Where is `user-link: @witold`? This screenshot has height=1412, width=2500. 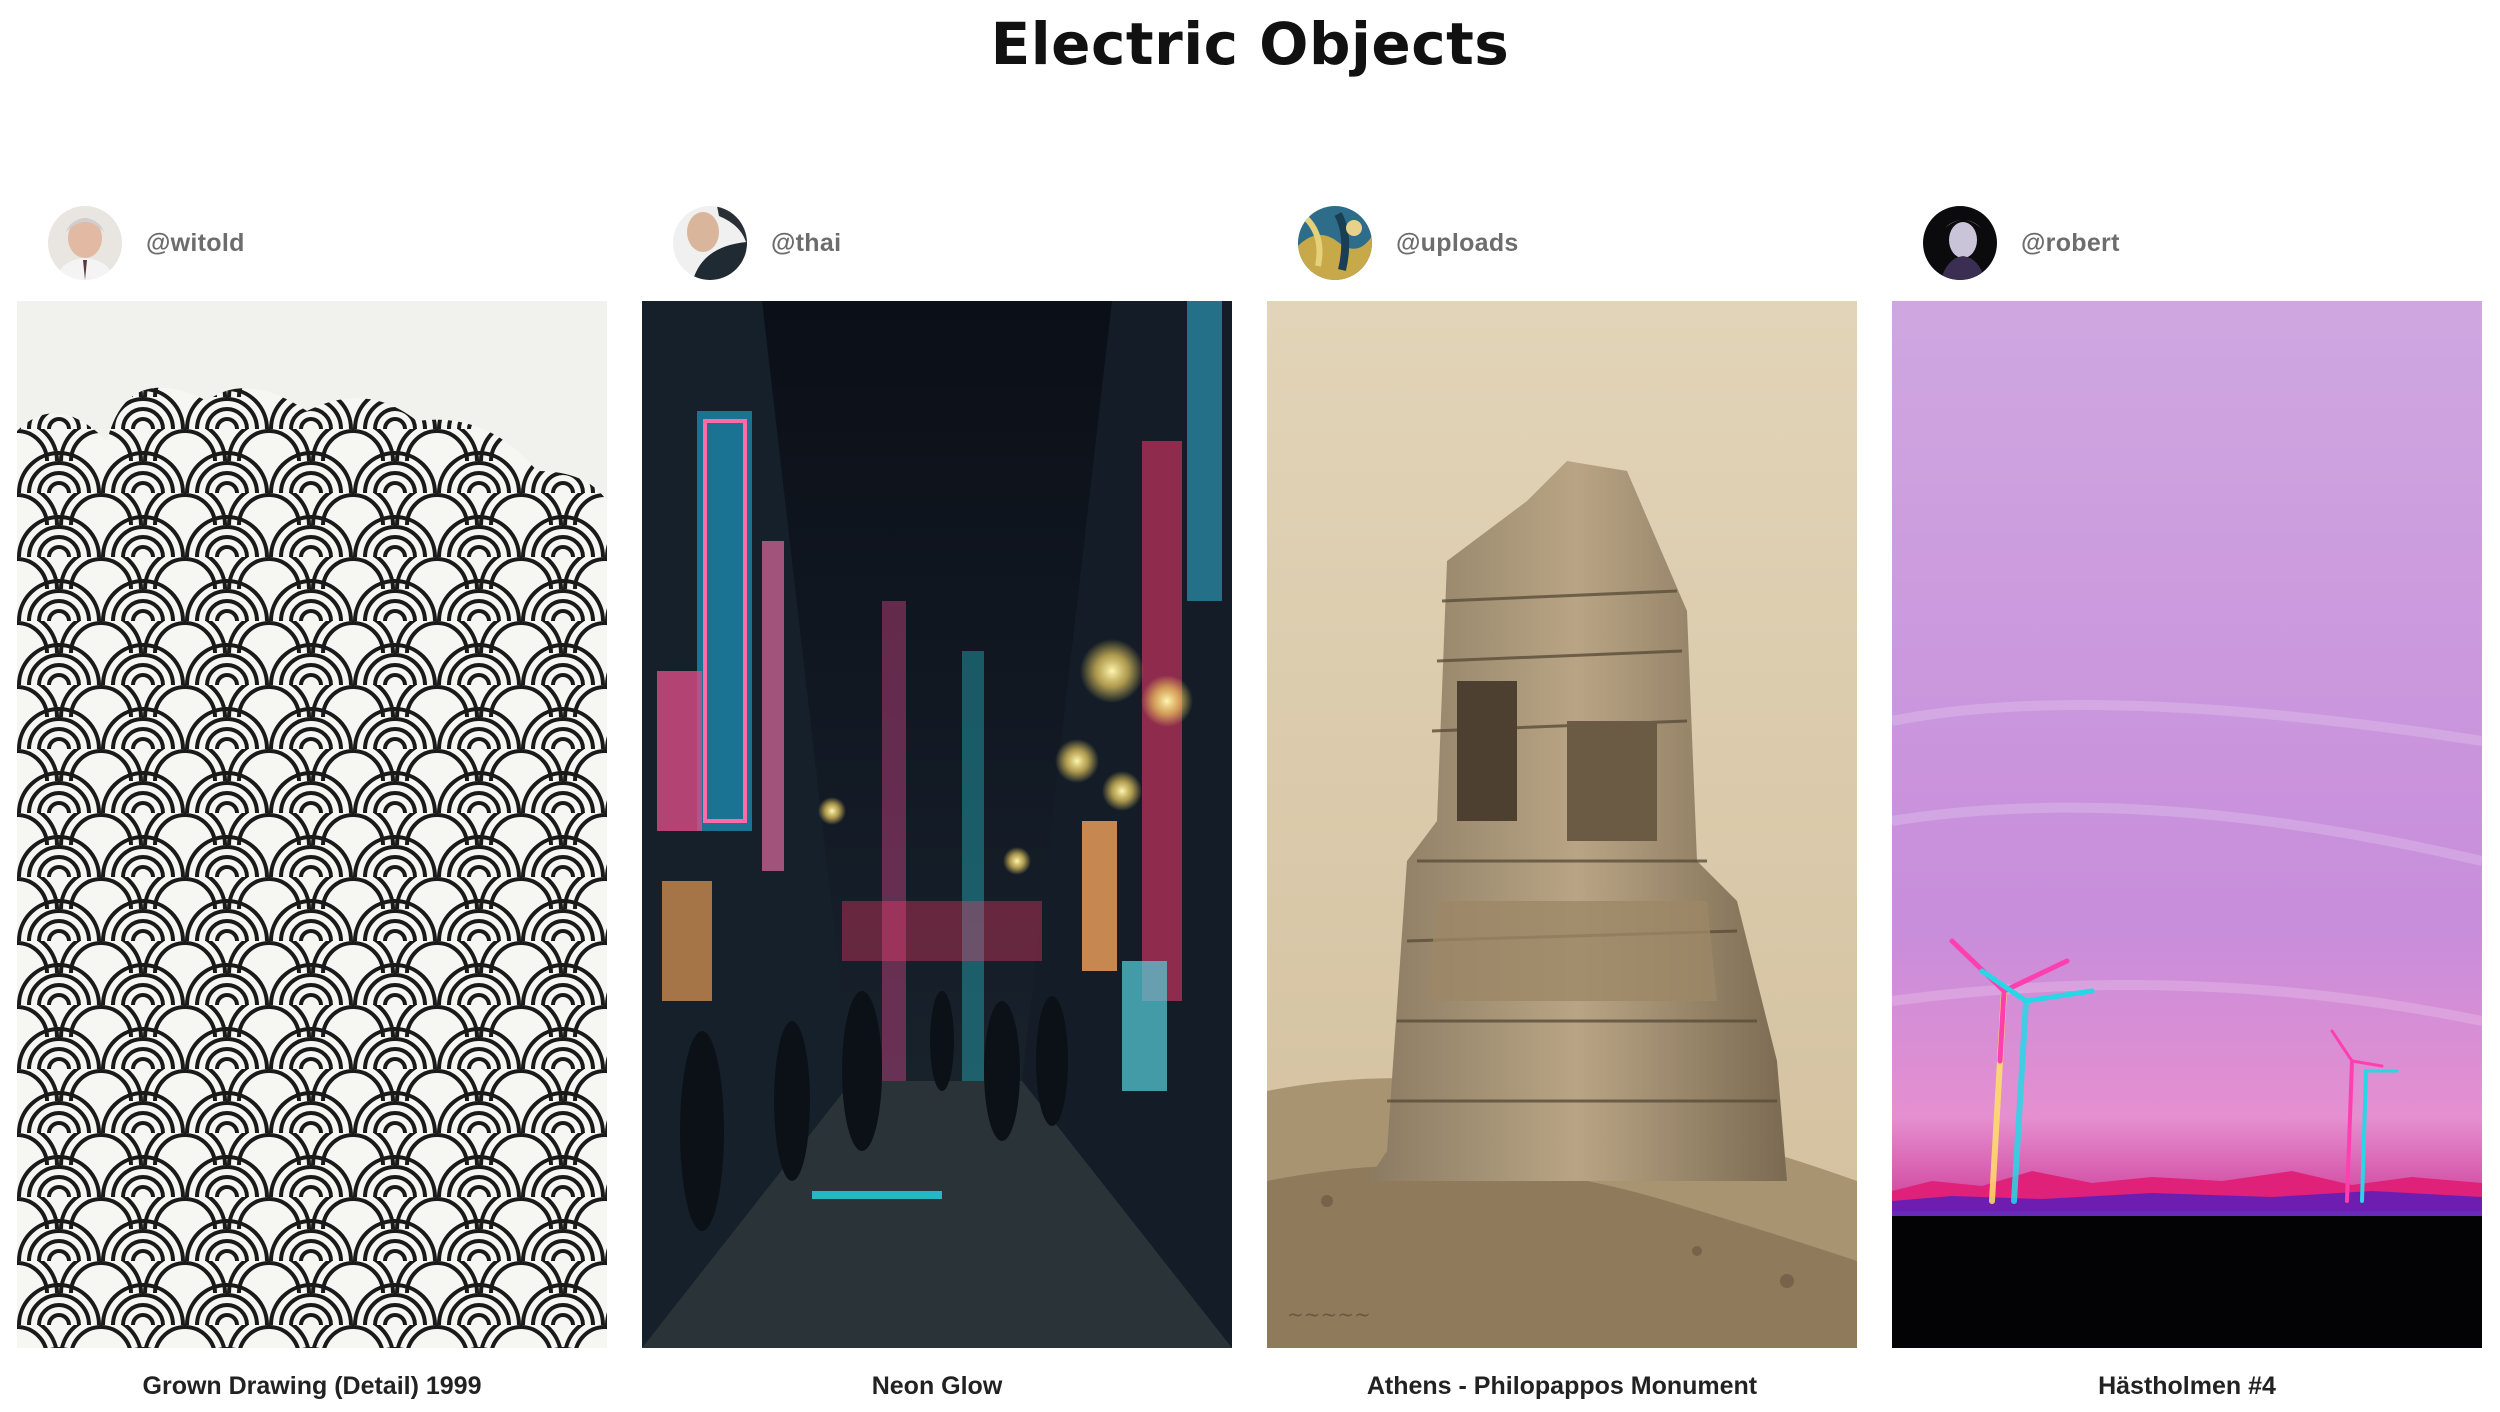
user-link: @witold is located at coordinates (146, 243).